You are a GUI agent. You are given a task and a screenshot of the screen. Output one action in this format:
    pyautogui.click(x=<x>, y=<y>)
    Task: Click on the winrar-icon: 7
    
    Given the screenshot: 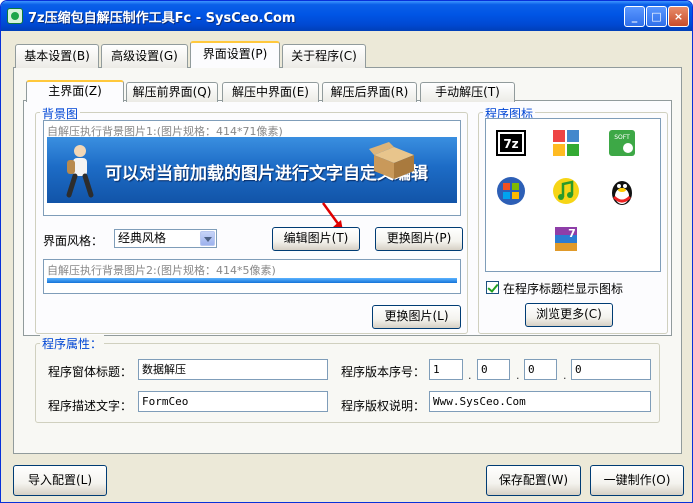 What is the action you would take?
    pyautogui.click(x=566, y=239)
    